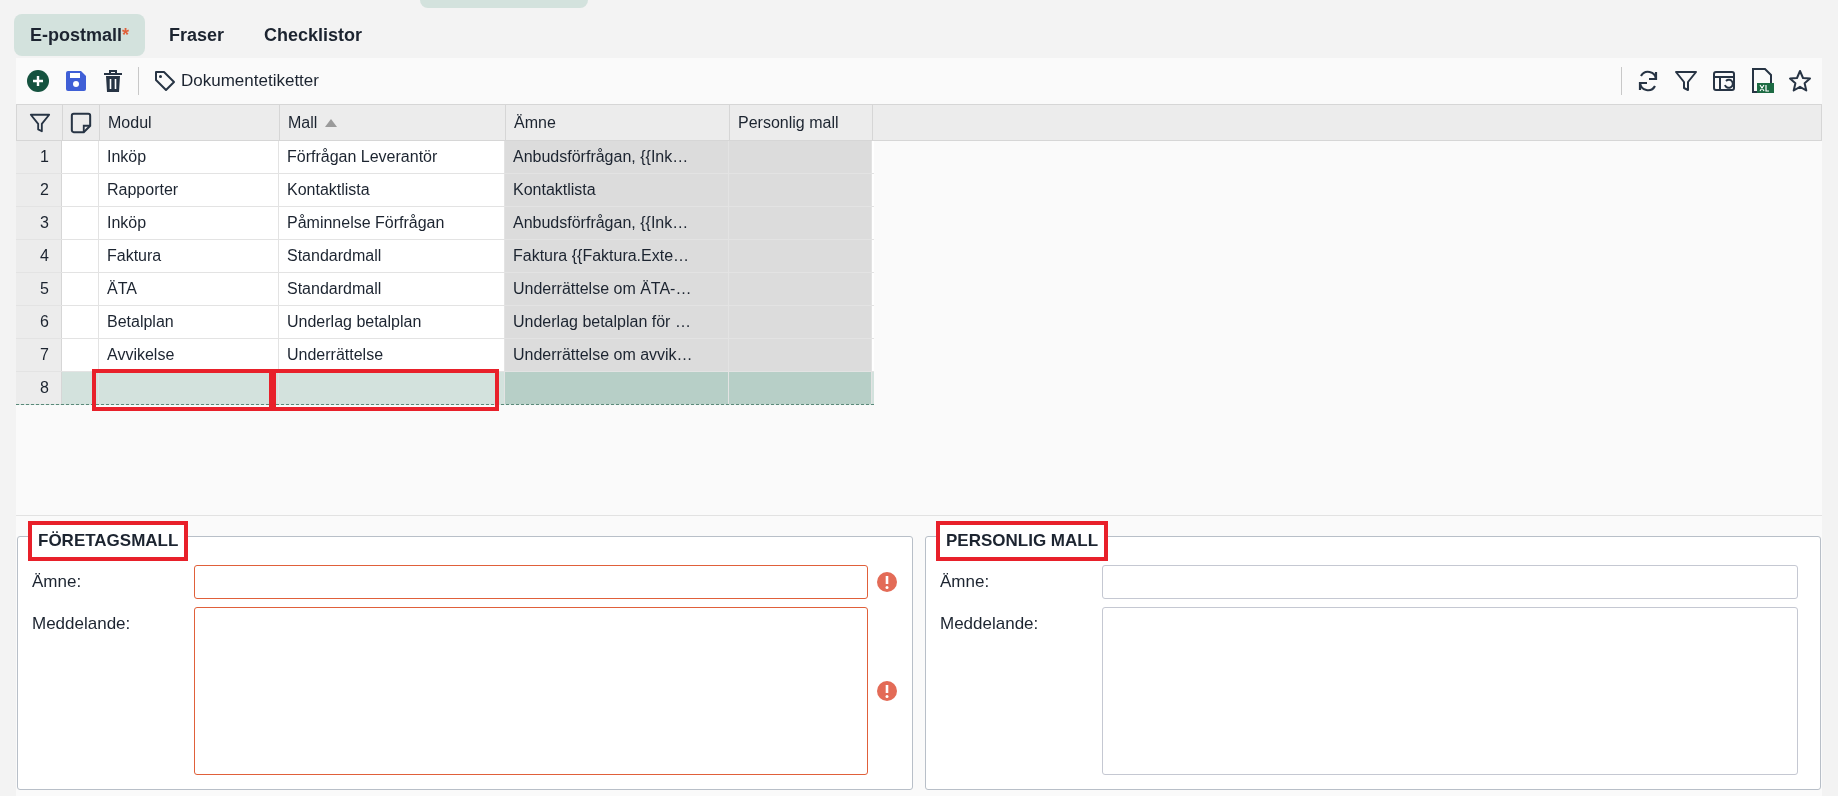 This screenshot has width=1838, height=796. Describe the element at coordinates (197, 35) in the screenshot. I see `tab: Fraser` at that location.